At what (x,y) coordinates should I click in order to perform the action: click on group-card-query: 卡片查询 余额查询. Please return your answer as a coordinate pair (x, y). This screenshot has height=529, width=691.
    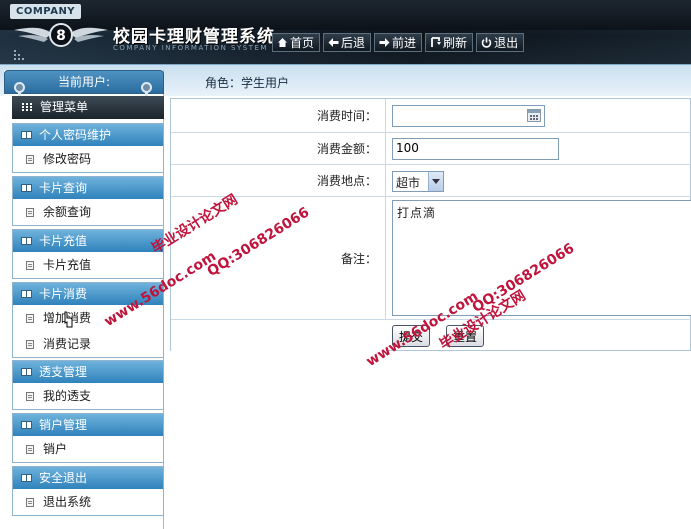
    Looking at the image, I should click on (88, 201).